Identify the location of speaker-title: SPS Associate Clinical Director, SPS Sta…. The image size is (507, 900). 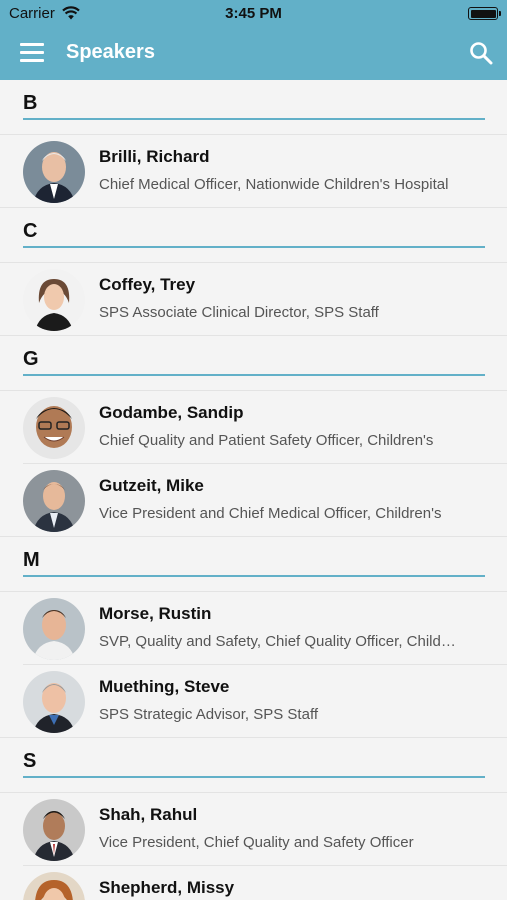
(239, 312).